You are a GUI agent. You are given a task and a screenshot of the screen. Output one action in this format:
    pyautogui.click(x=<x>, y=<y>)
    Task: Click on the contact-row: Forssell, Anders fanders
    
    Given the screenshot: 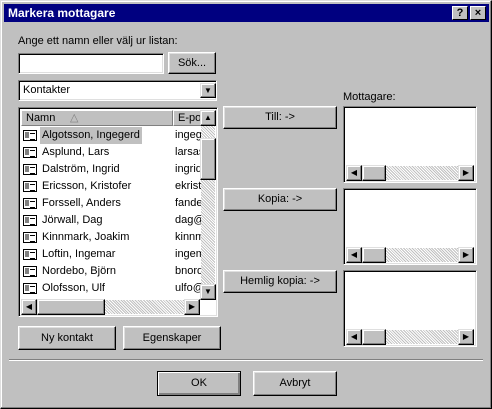 What is the action you would take?
    pyautogui.click(x=111, y=203)
    